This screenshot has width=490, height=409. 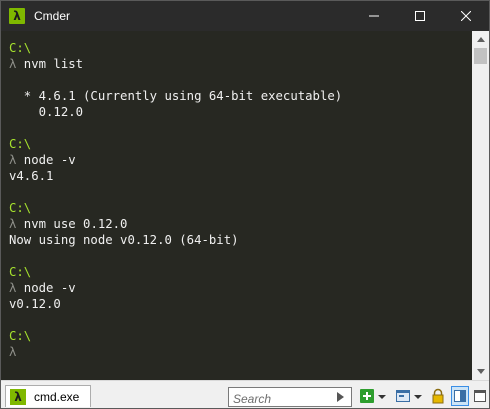 I want to click on console-prompt-line: λ nvm list, so click(x=240, y=64).